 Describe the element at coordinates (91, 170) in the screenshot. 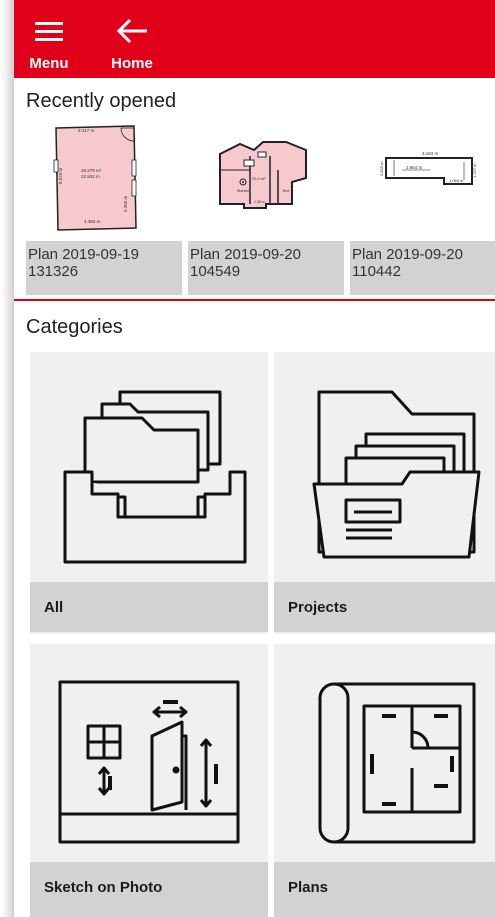

I see `svg-text: 29.379 m²` at that location.